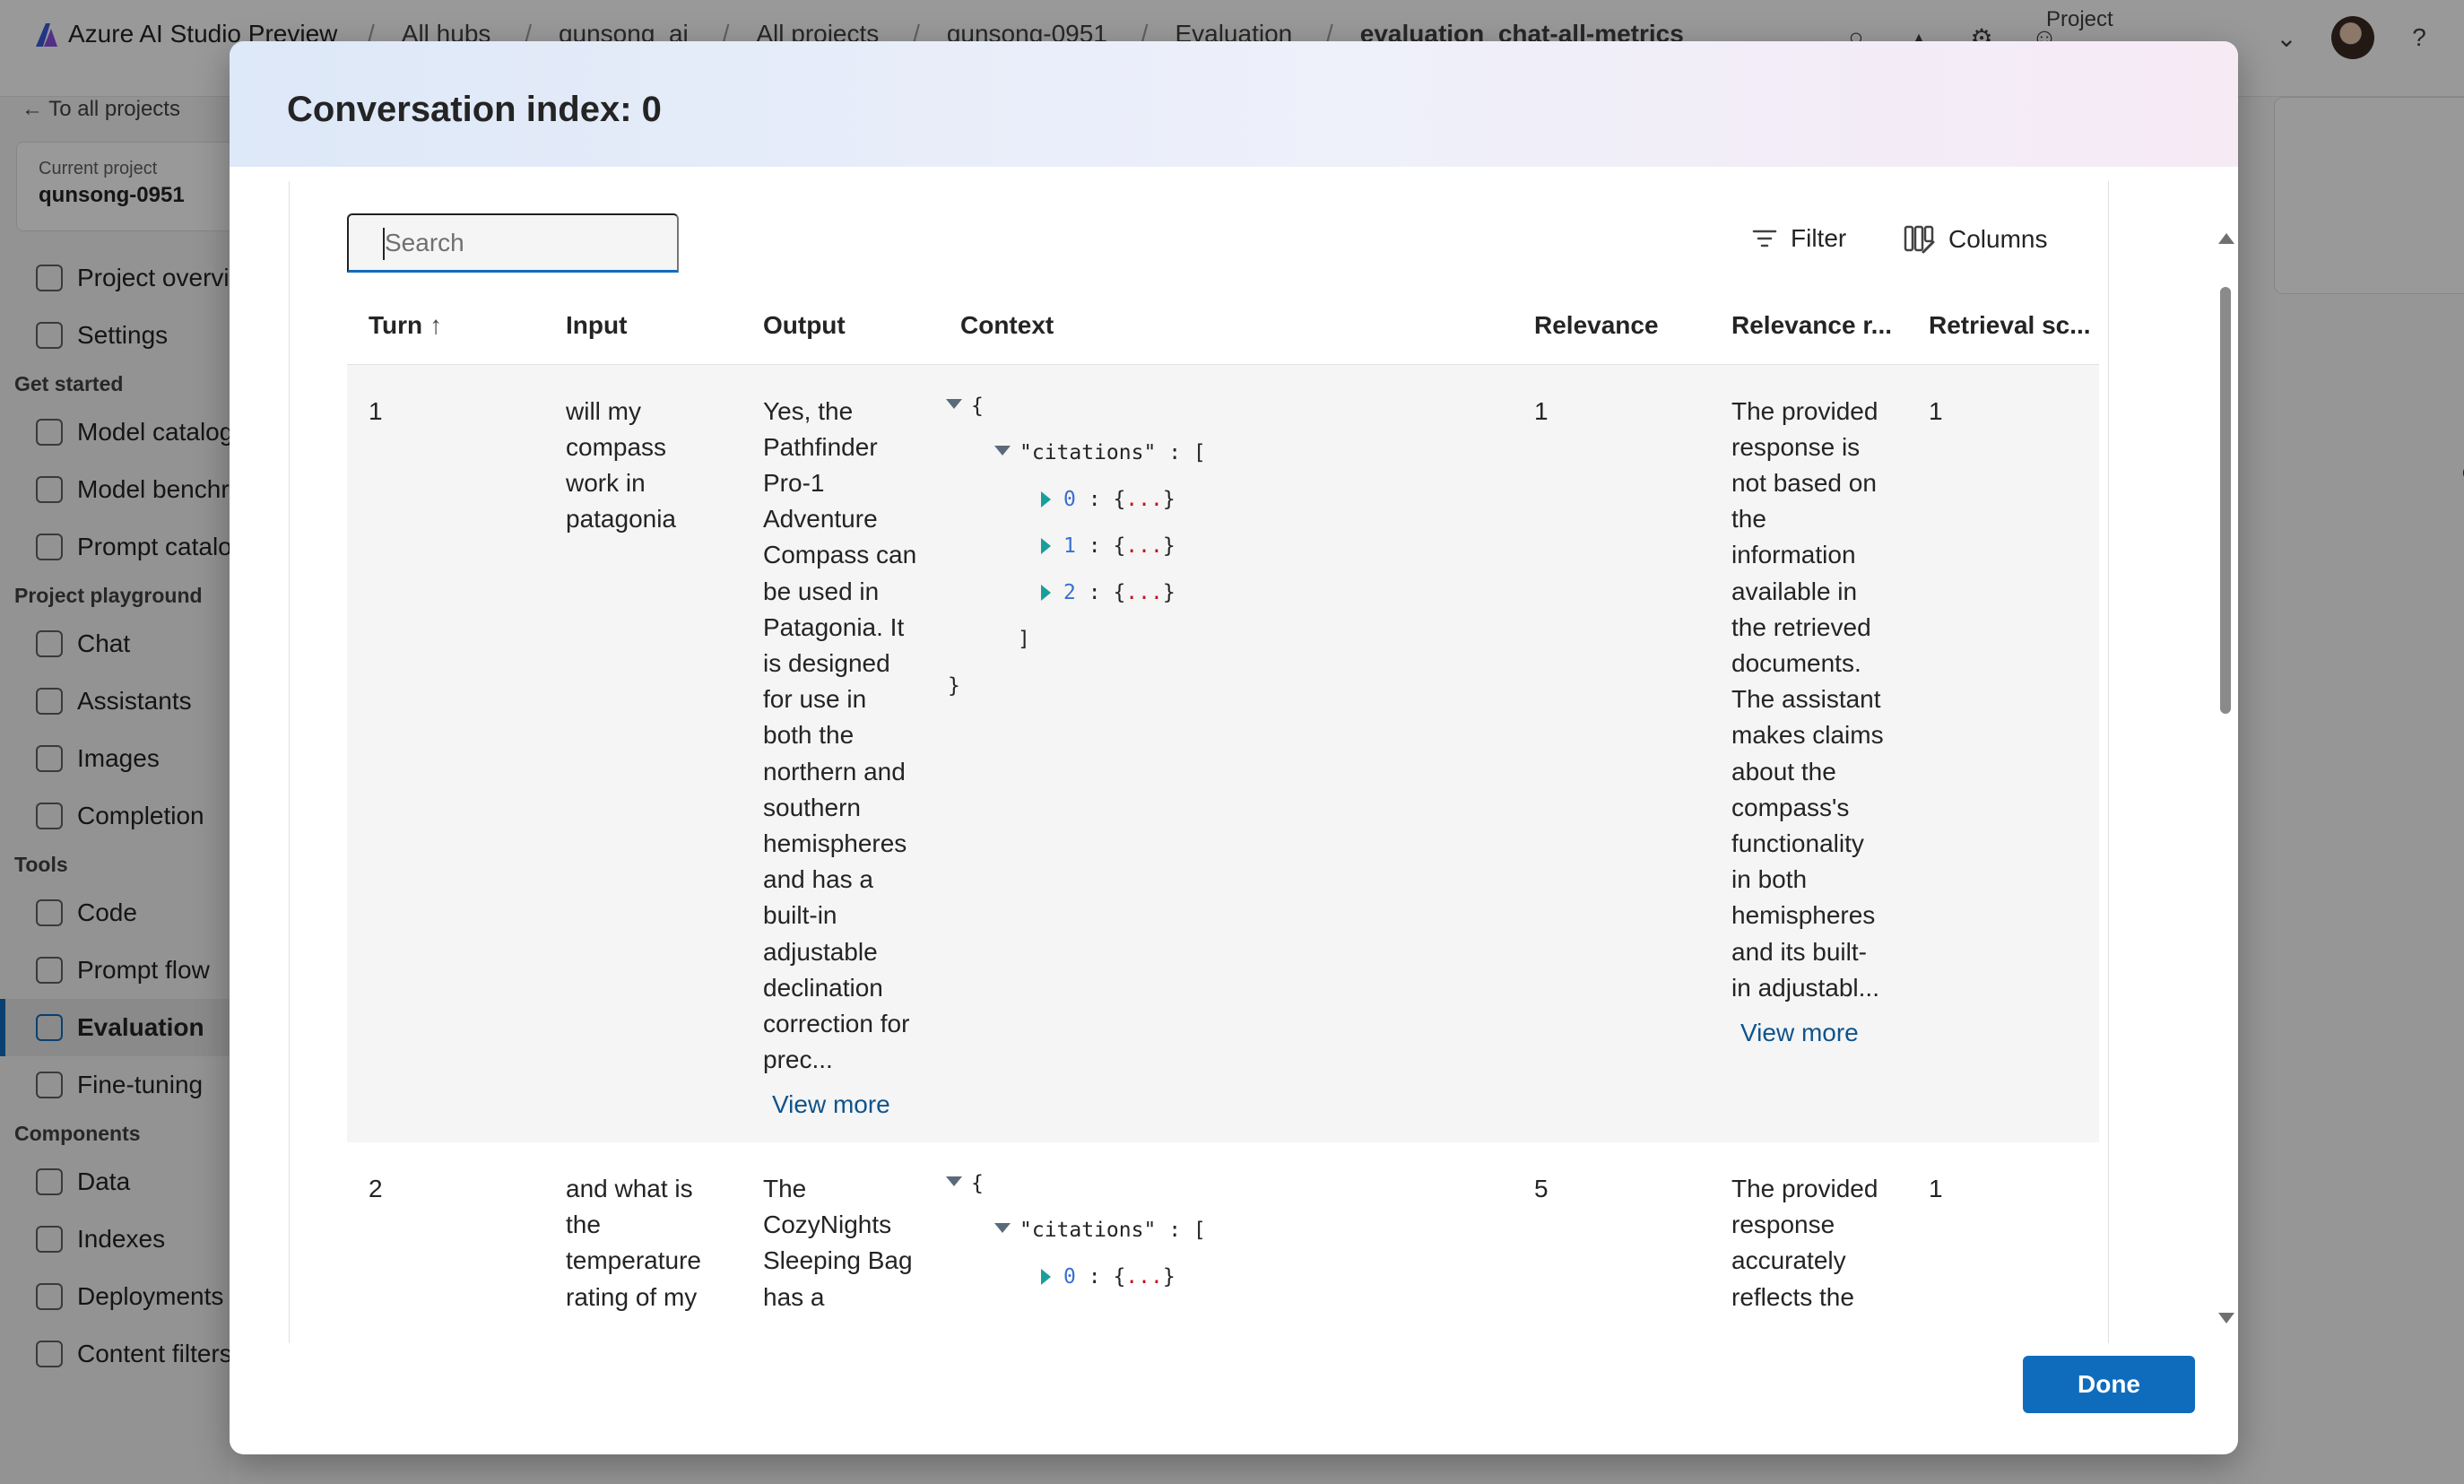 This screenshot has width=2464, height=1484. I want to click on done-button: Done, so click(2109, 1385).